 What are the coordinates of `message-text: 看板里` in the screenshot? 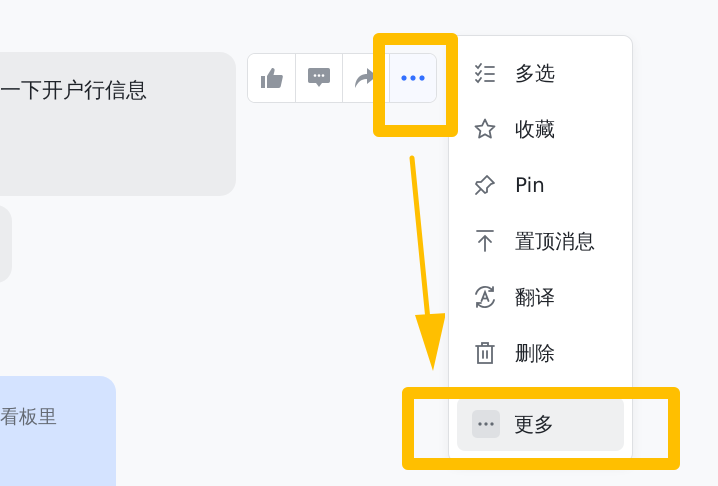 It's located at (28, 417).